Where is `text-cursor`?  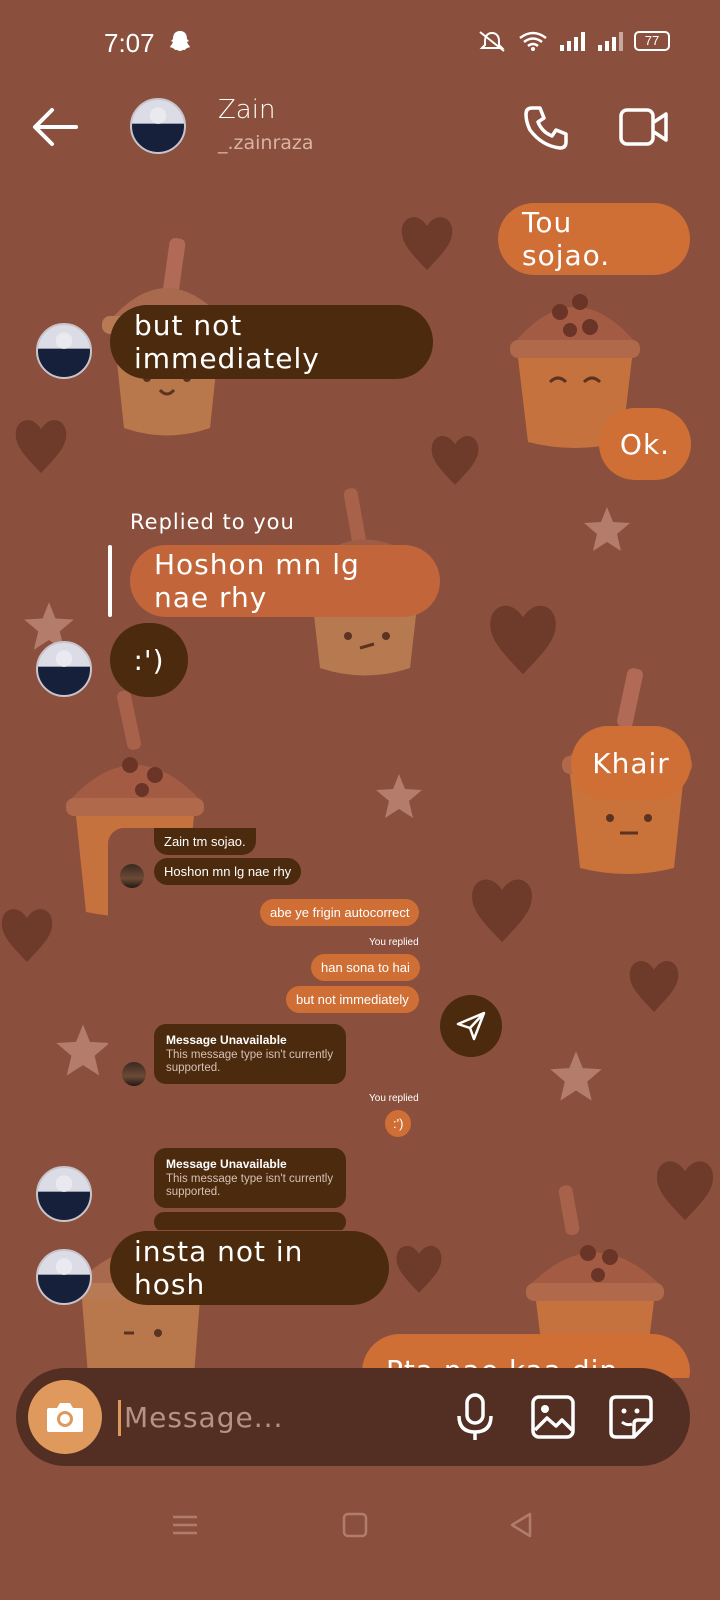 text-cursor is located at coordinates (119, 1418).